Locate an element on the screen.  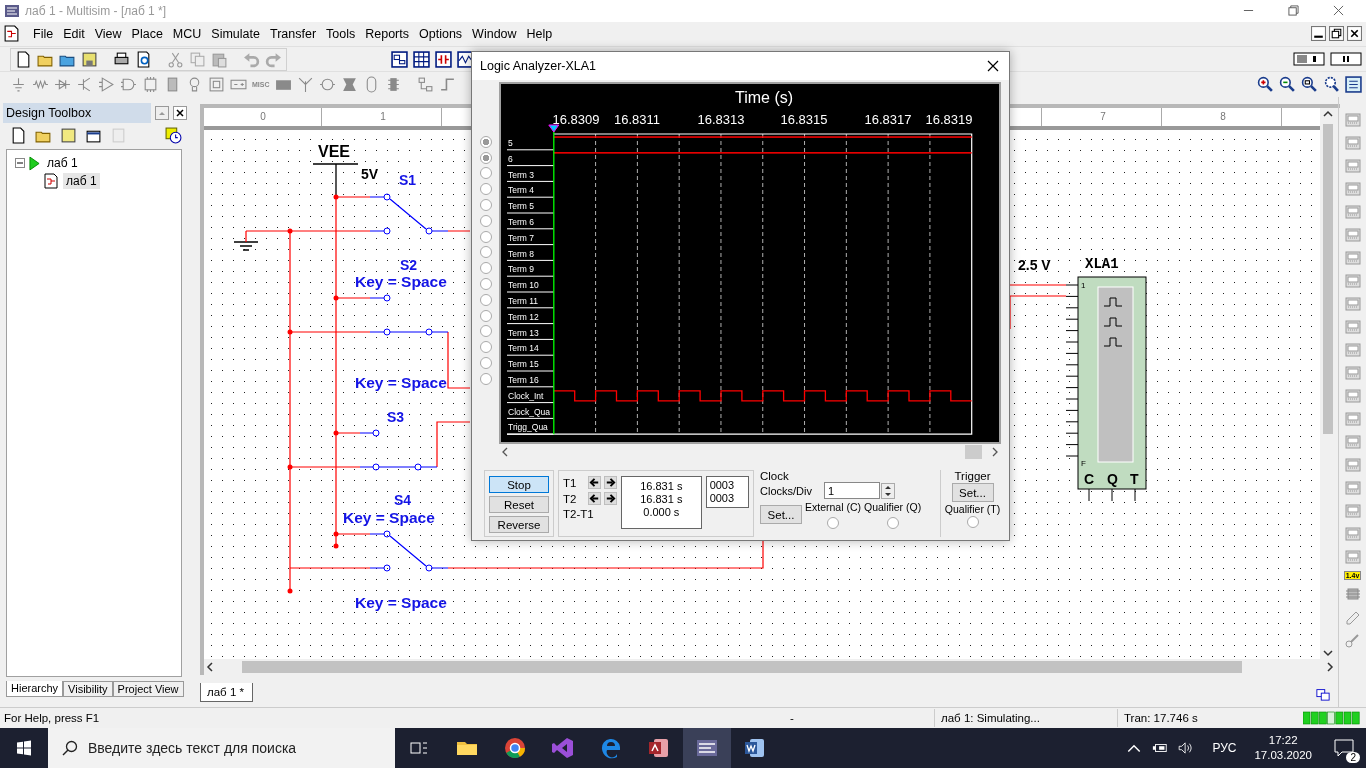
restore-icon is located at coordinates (1336, 34).